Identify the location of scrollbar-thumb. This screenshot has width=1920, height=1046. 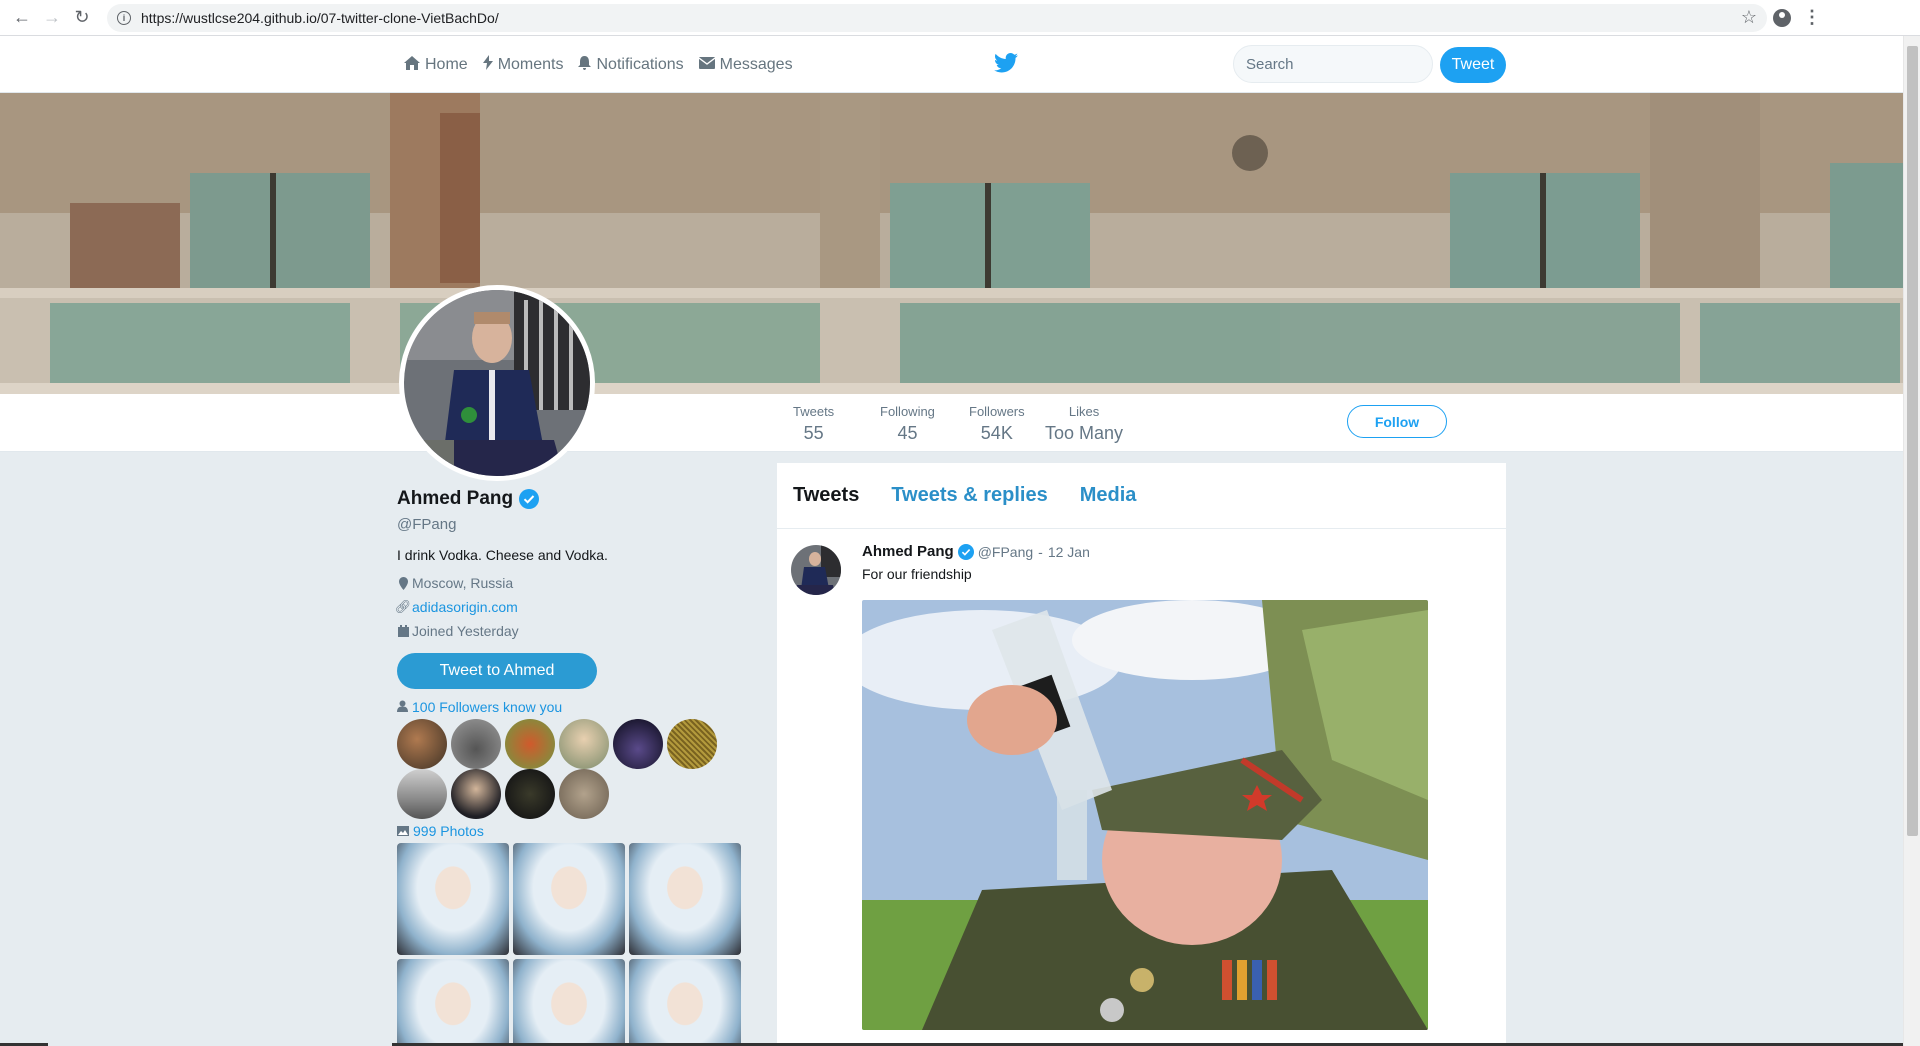
(1912, 441).